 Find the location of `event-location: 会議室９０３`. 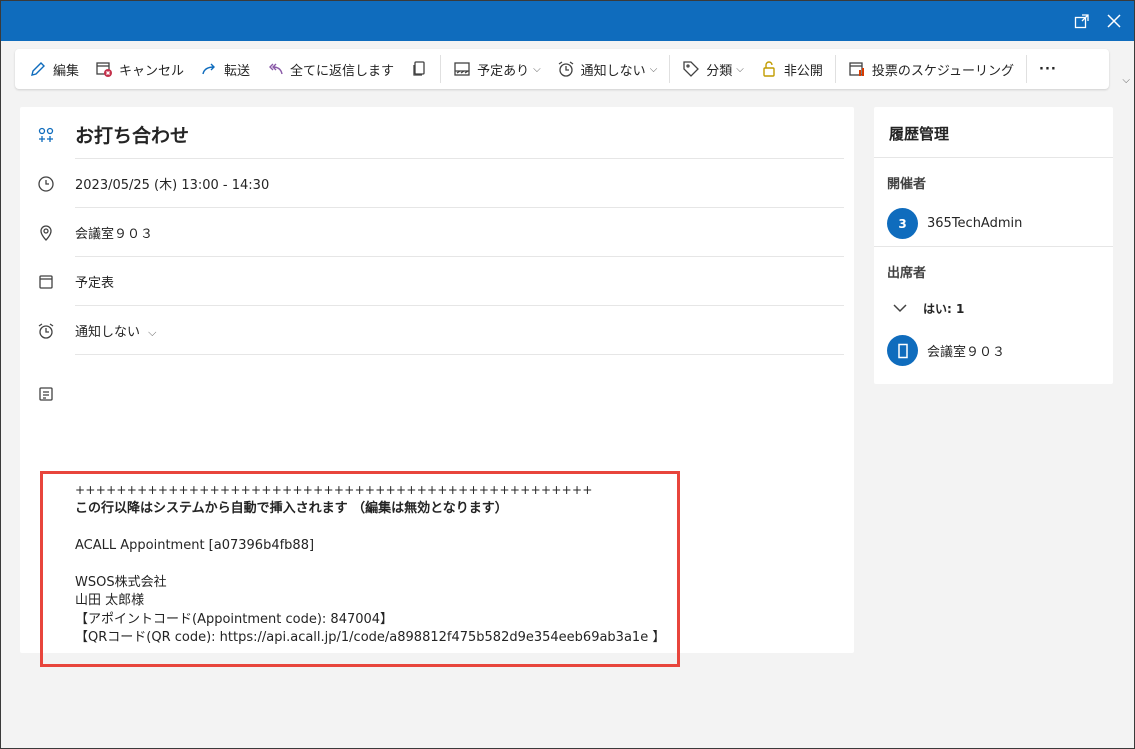

event-location: 会議室９０３ is located at coordinates (114, 232).